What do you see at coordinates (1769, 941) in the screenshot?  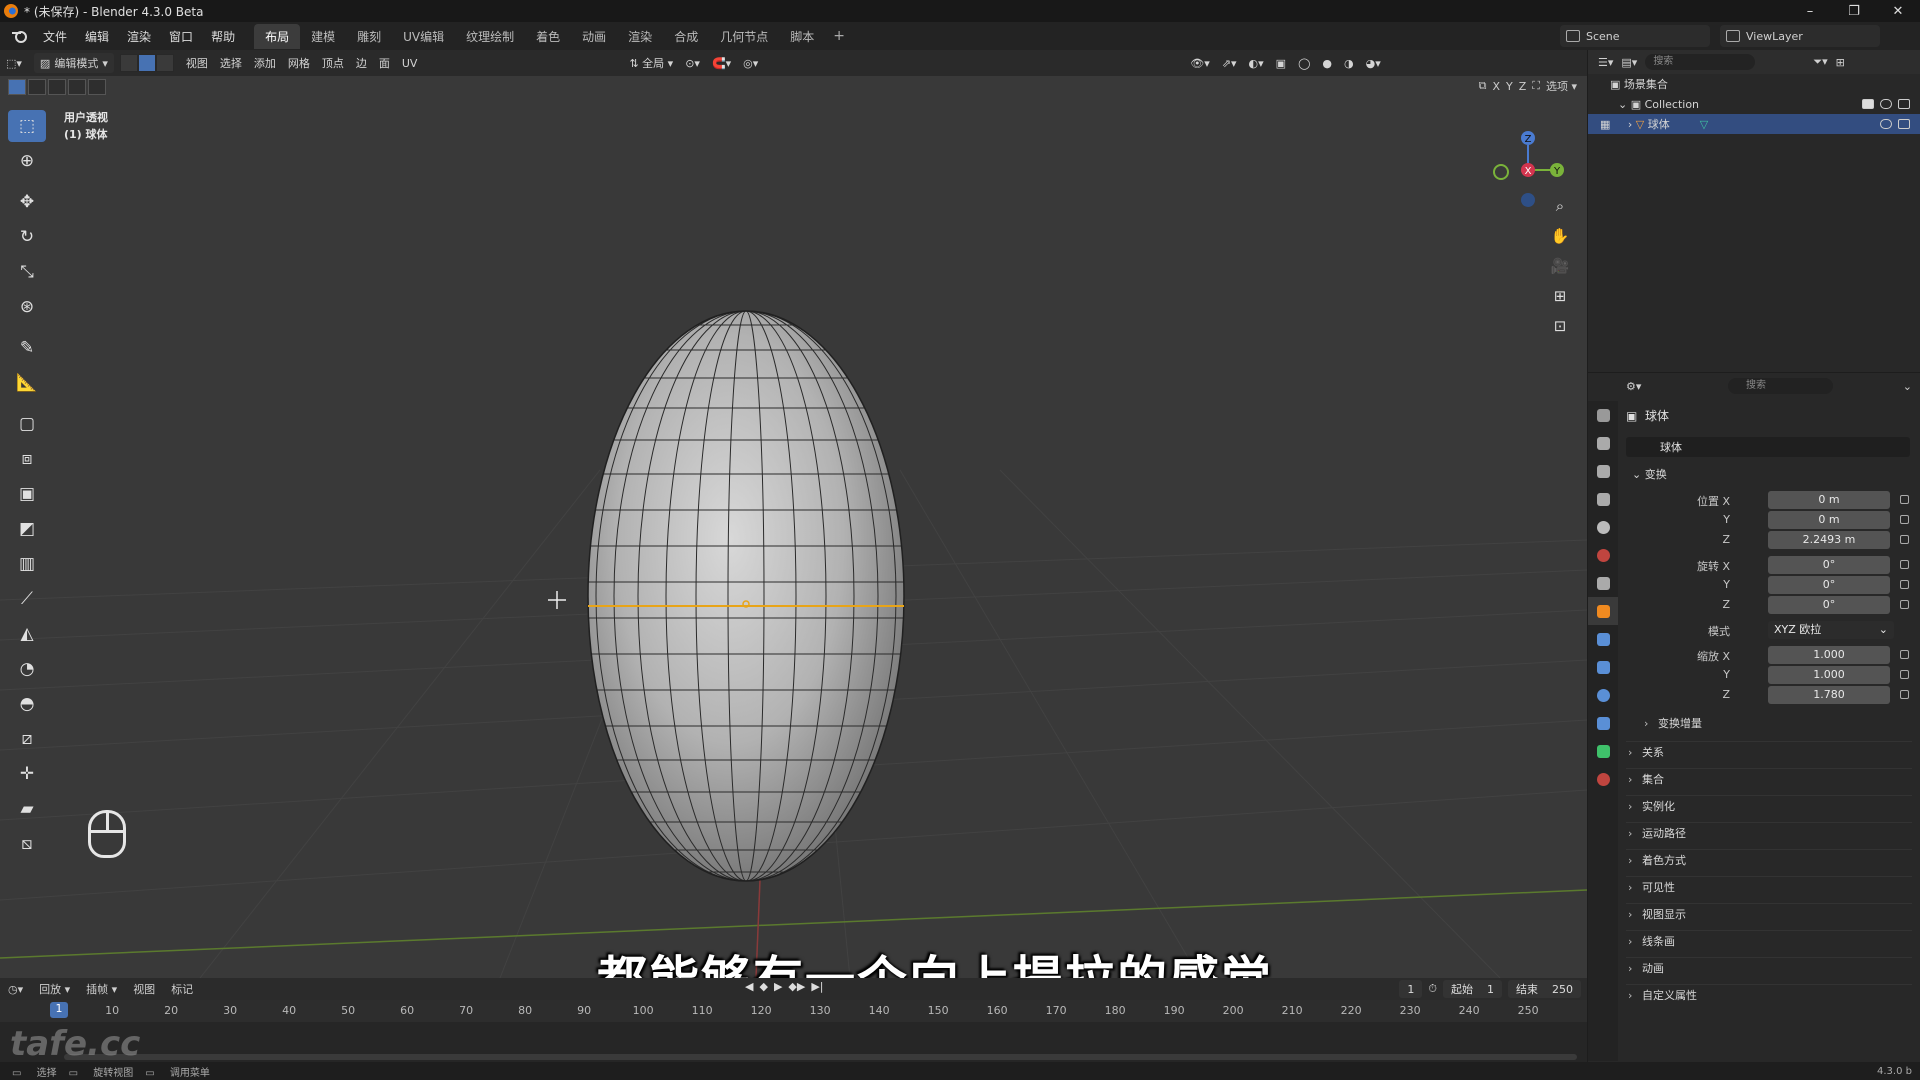 I see `line-art-panel: 线条画` at bounding box center [1769, 941].